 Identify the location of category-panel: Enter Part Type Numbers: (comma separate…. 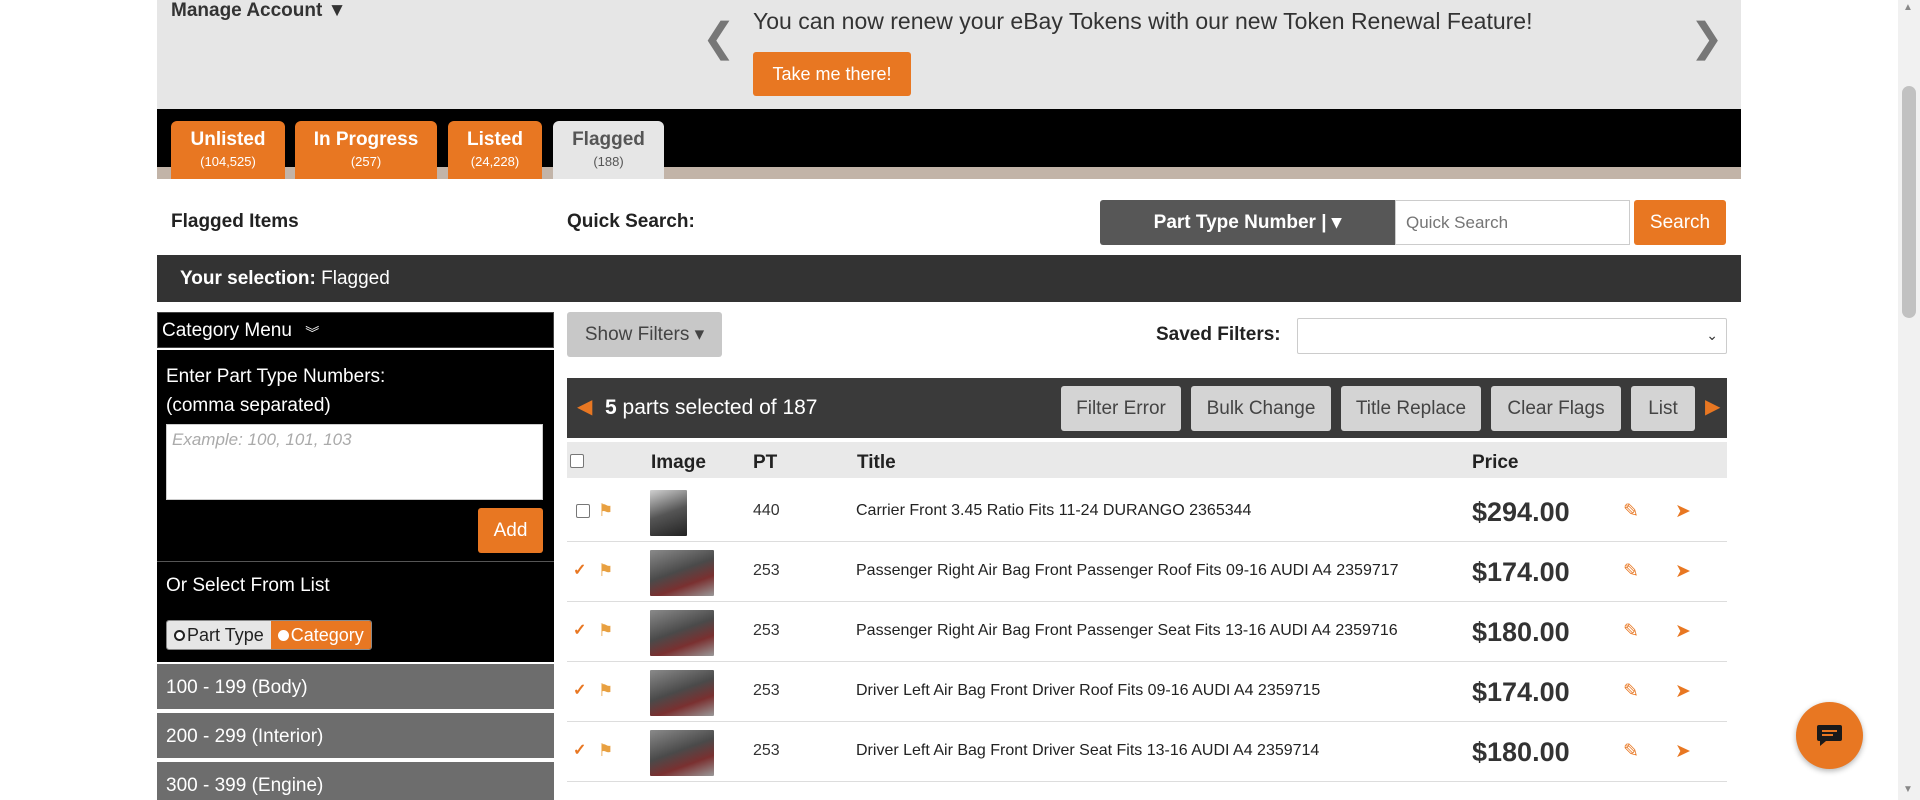
(355, 506).